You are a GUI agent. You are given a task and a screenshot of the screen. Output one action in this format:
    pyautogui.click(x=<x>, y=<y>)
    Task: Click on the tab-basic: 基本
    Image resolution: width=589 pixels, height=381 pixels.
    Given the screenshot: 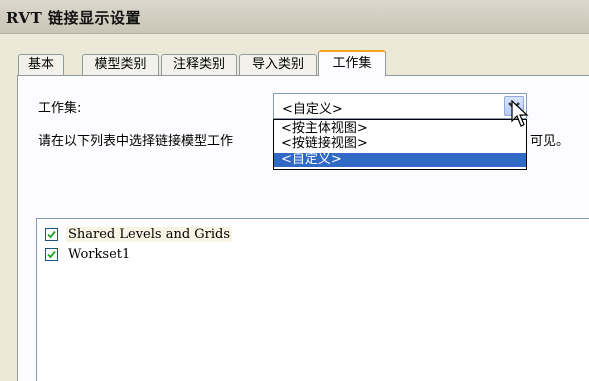 What is the action you would take?
    pyautogui.click(x=41, y=64)
    